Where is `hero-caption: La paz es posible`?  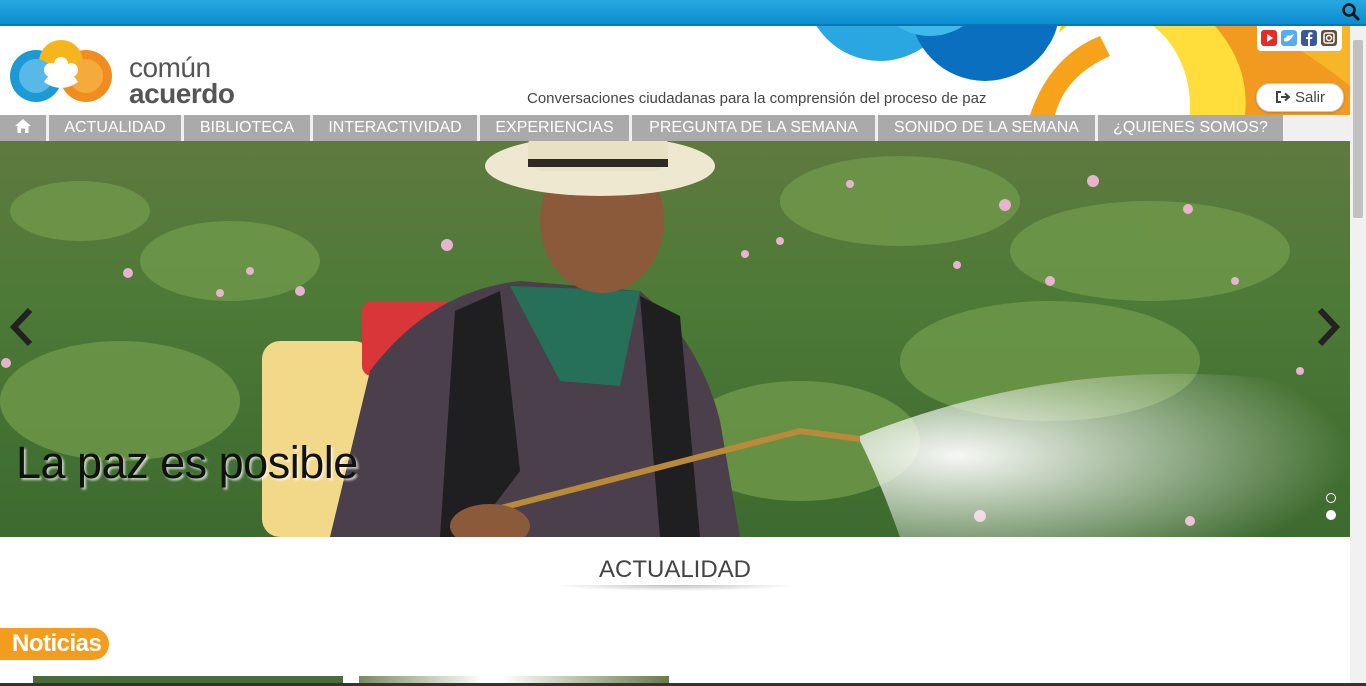
hero-caption: La paz es posible is located at coordinates (187, 462).